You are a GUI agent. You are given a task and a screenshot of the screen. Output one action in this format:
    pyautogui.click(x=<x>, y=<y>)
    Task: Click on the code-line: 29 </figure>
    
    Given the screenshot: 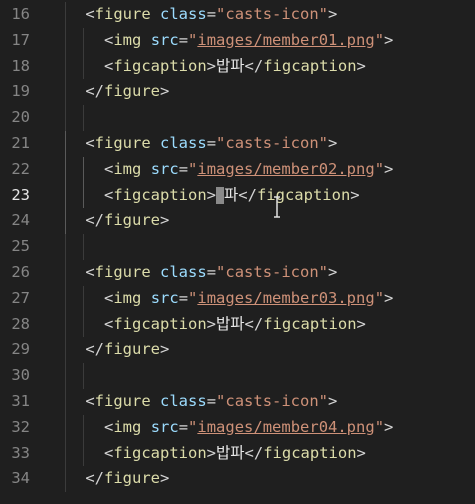 What is the action you would take?
    pyautogui.click(x=237, y=350)
    